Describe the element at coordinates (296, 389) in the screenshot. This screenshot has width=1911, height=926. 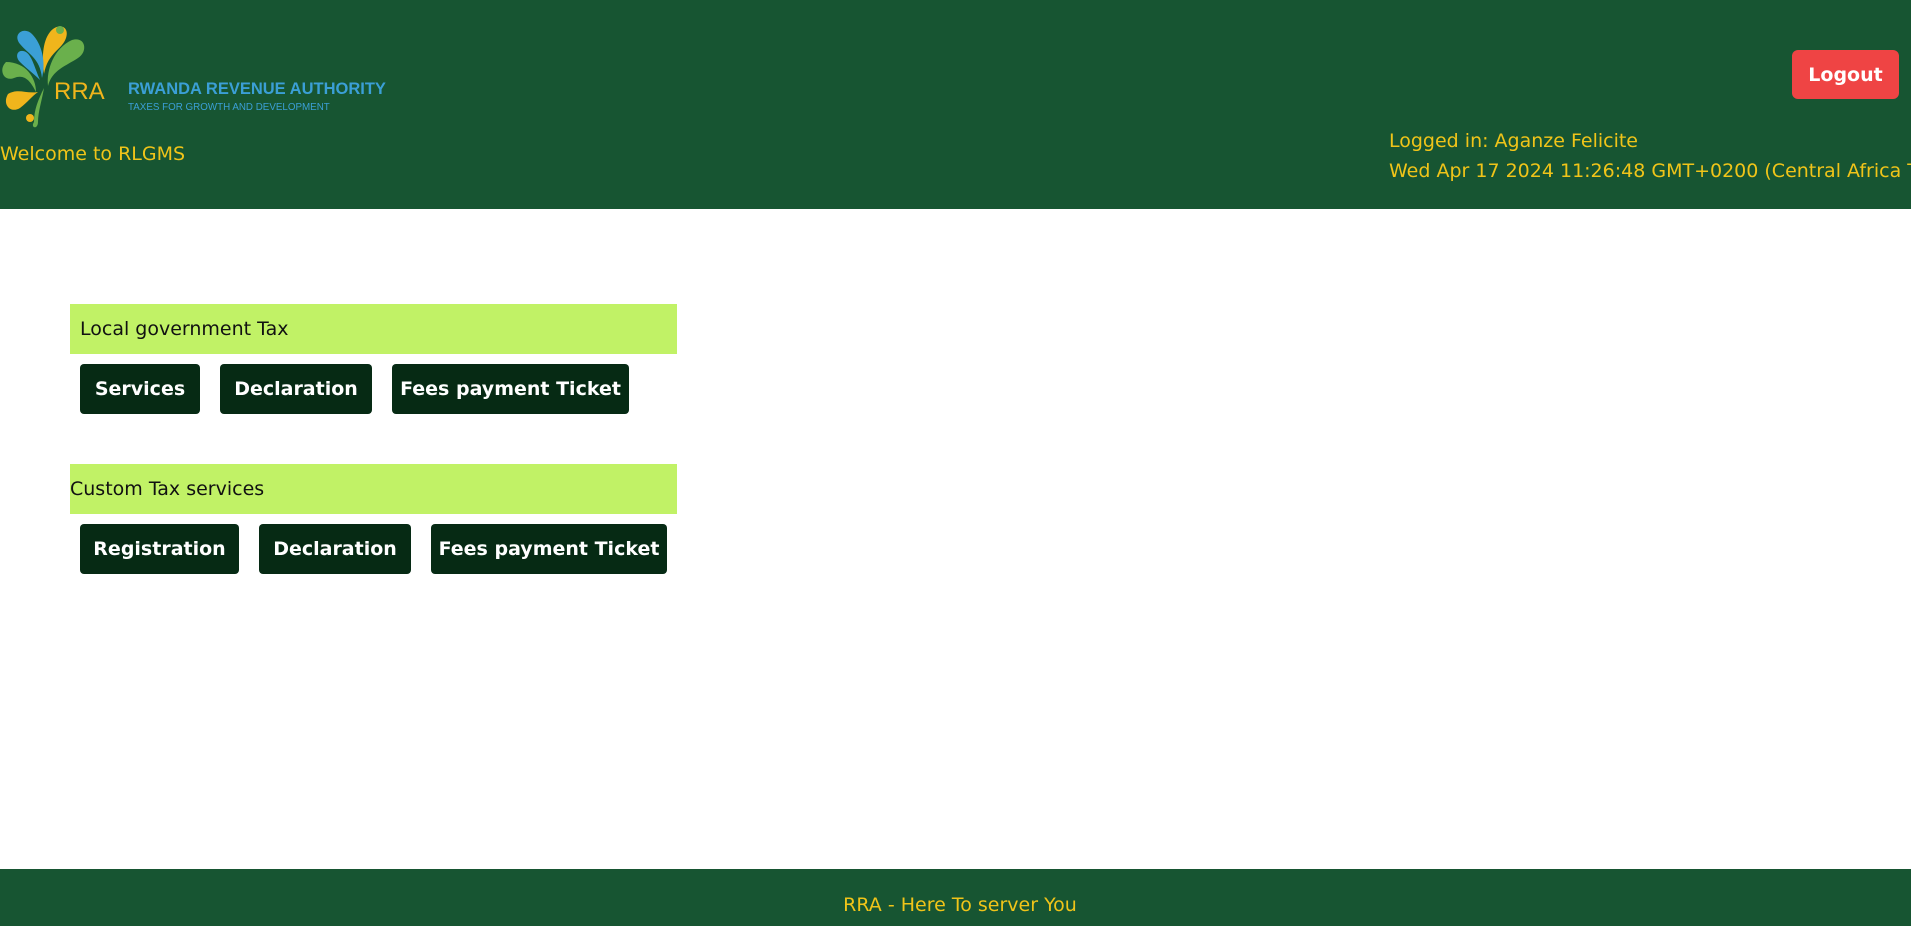
I see `local-declaration-button: Declaration` at that location.